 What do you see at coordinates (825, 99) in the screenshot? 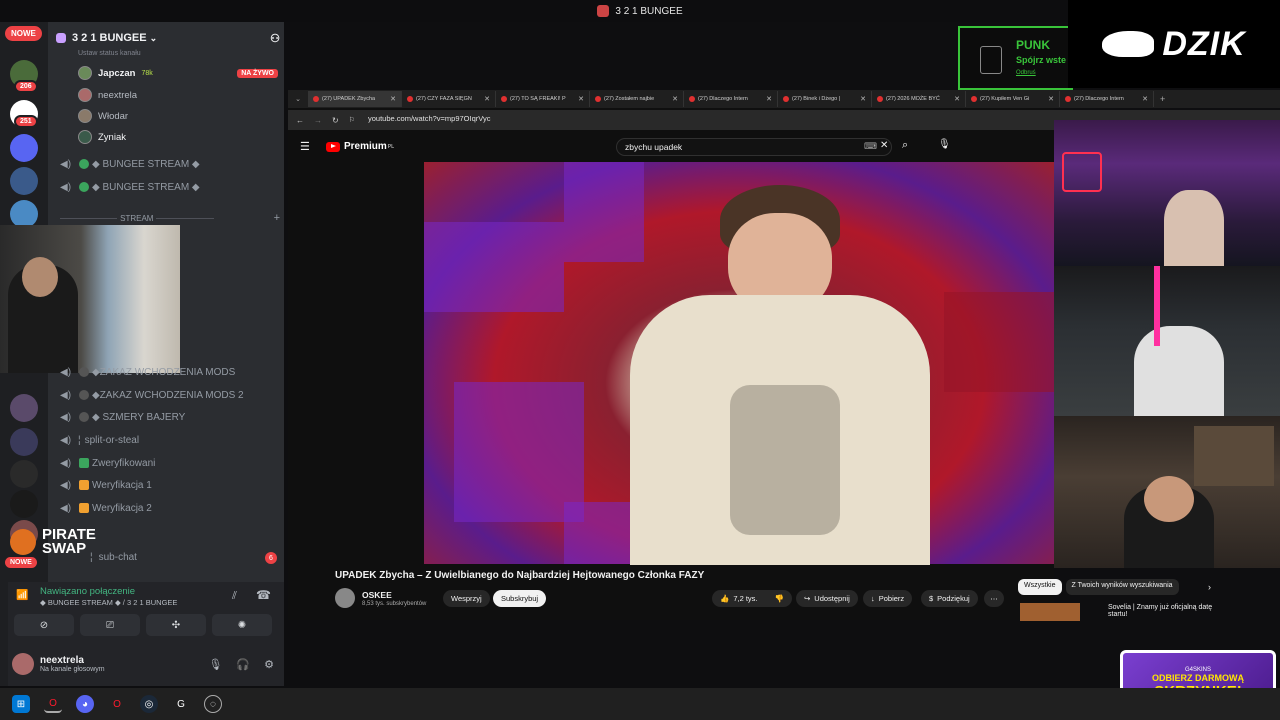
I see `browser-tab: (27) Binek i Dżego | ✕` at bounding box center [825, 99].